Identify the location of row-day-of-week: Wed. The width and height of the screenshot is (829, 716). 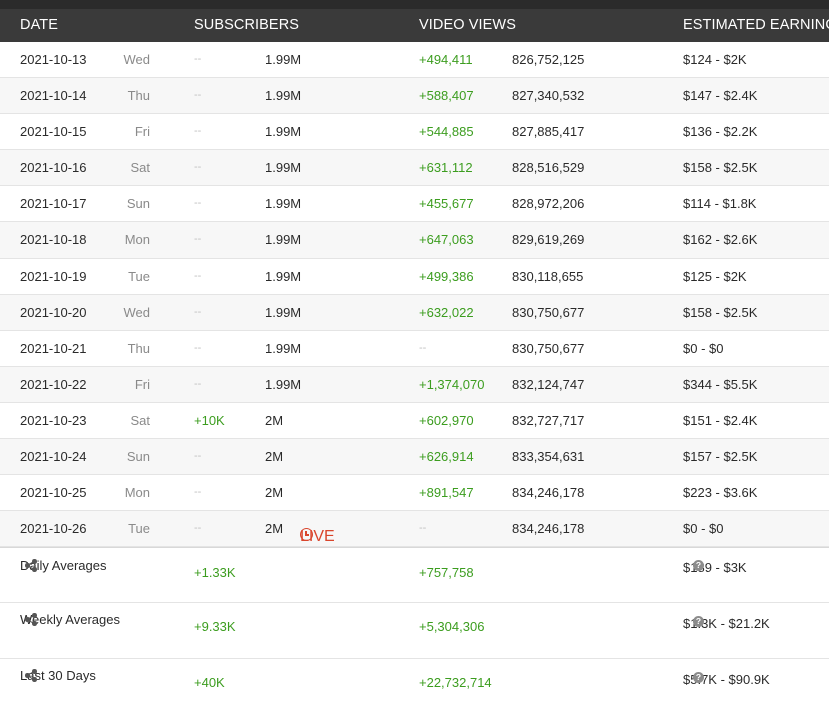
(137, 59).